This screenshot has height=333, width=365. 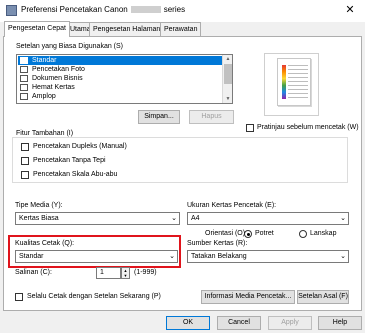 I want to click on apply-button: Apply, so click(x=290, y=323).